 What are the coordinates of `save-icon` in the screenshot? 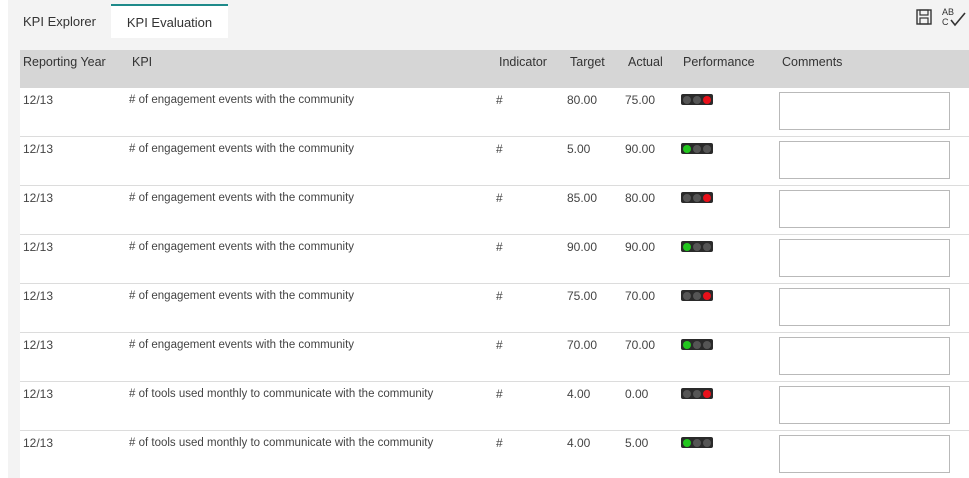 It's located at (924, 17).